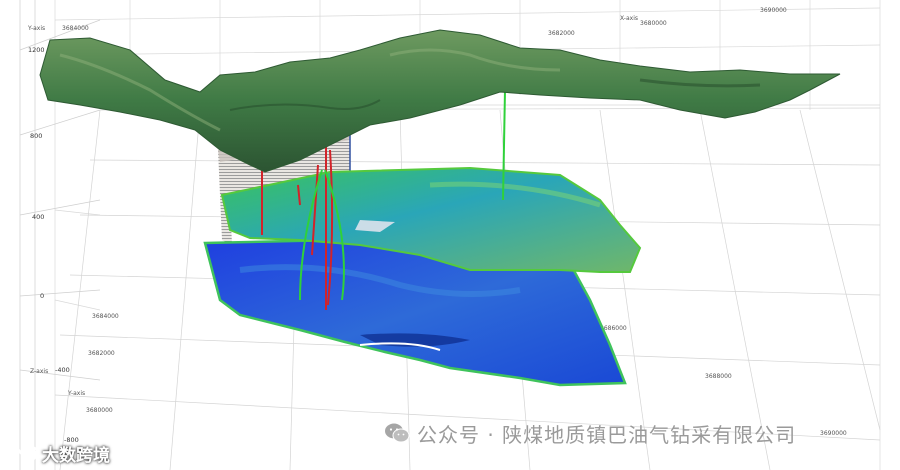  I want to click on y-axis-label-top: Y-axis, so click(36, 28).